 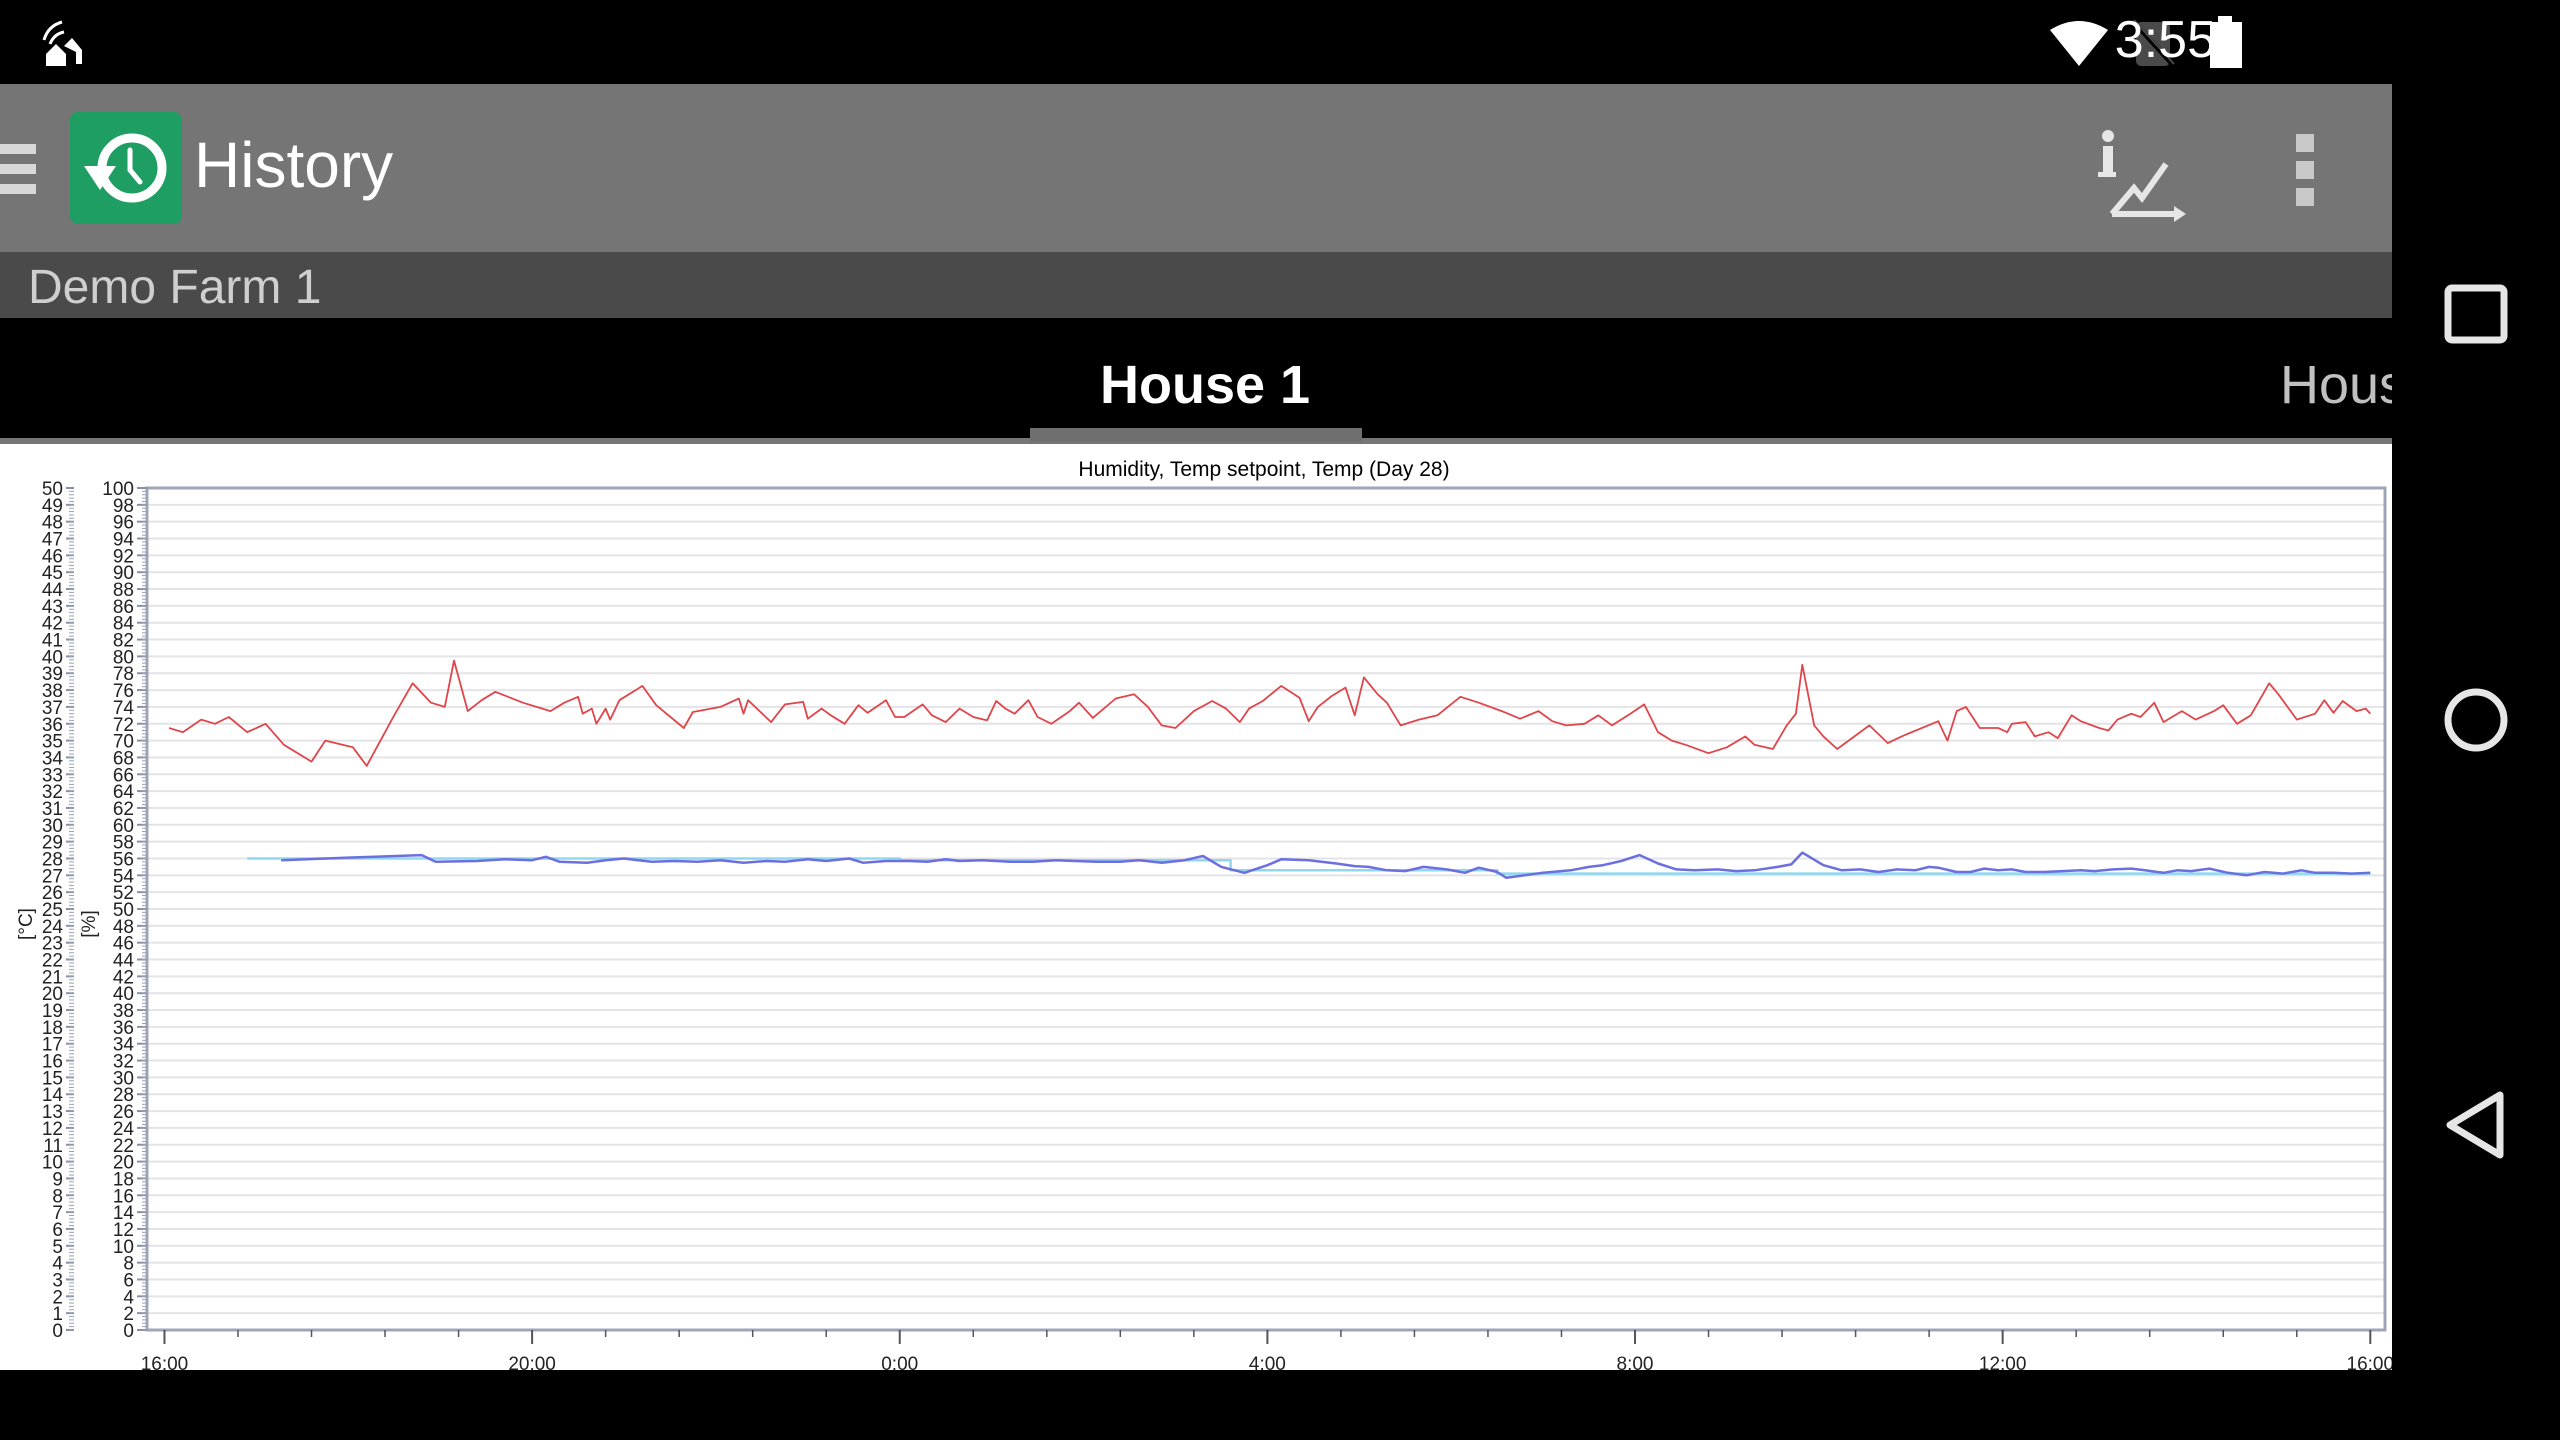 What do you see at coordinates (1267, 1362) in the screenshot?
I see `x-tick-label: 4:00` at bounding box center [1267, 1362].